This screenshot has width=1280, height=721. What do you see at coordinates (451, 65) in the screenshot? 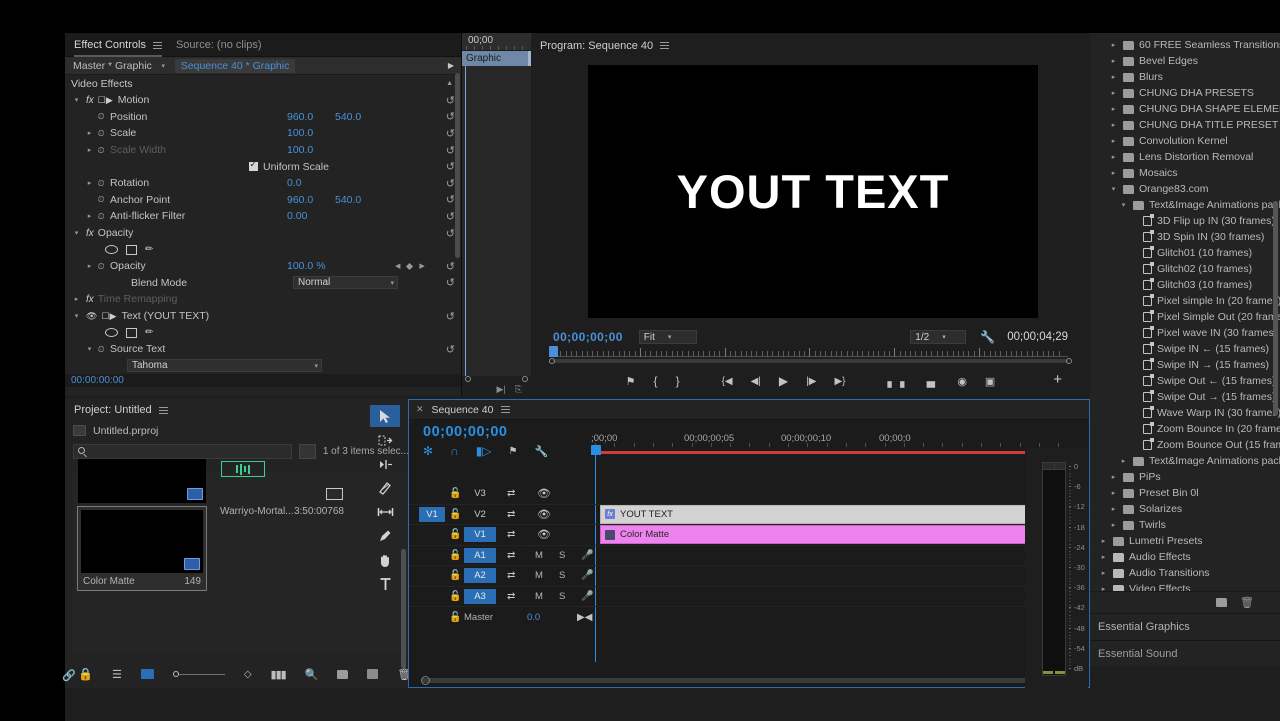
I see `chevron-right-icon: ▶` at bounding box center [451, 65].